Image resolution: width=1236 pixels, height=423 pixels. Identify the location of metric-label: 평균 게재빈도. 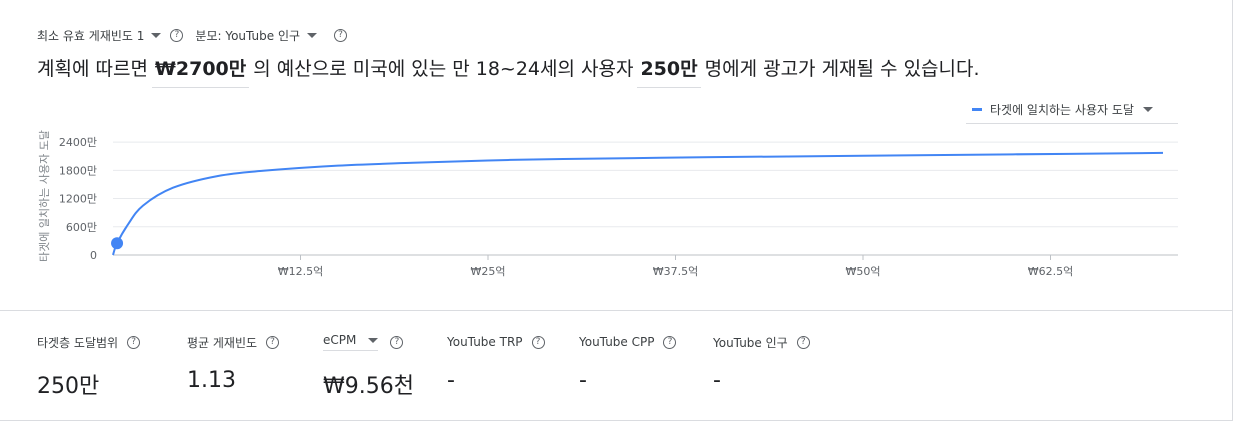
(222, 342).